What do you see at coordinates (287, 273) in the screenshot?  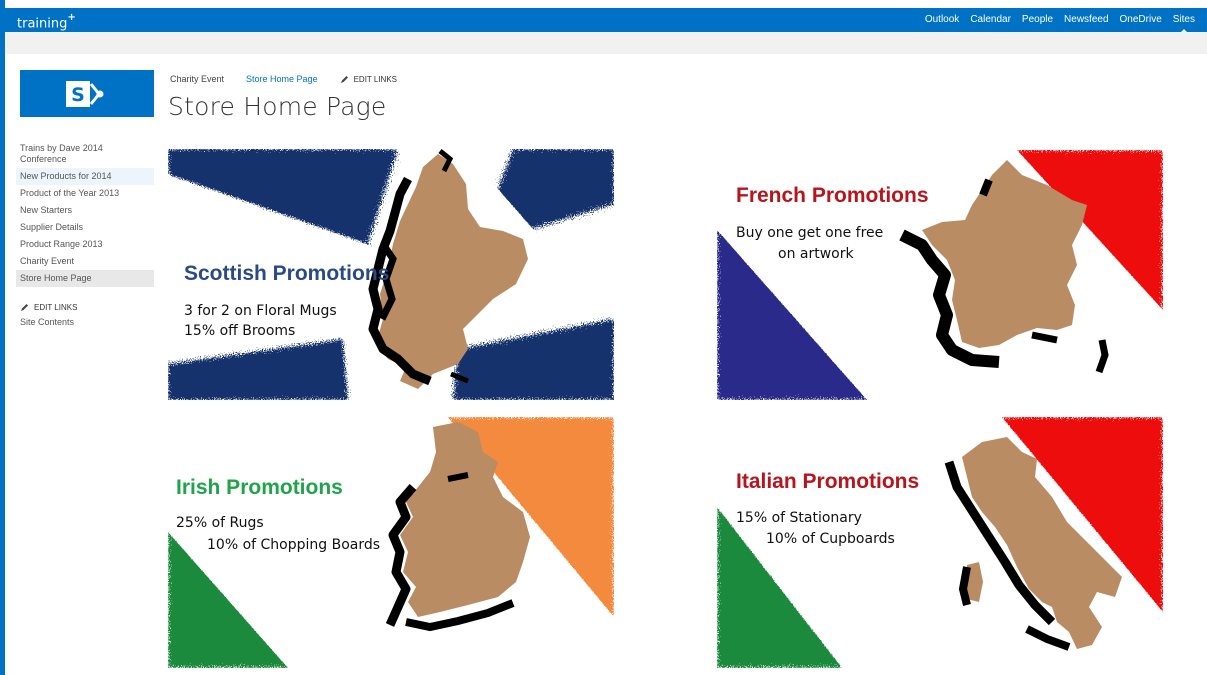 I see `scottish-heading: Scottish Promotions` at bounding box center [287, 273].